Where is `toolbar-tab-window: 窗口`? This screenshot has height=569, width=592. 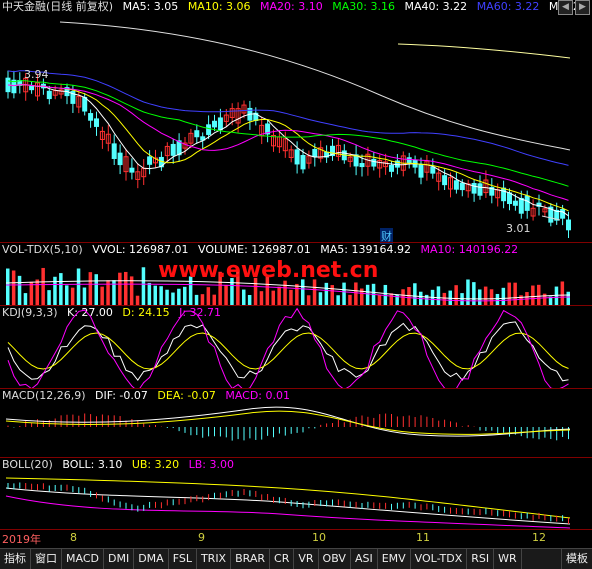
toolbar-tab-window: 窗口 is located at coordinates (46, 559).